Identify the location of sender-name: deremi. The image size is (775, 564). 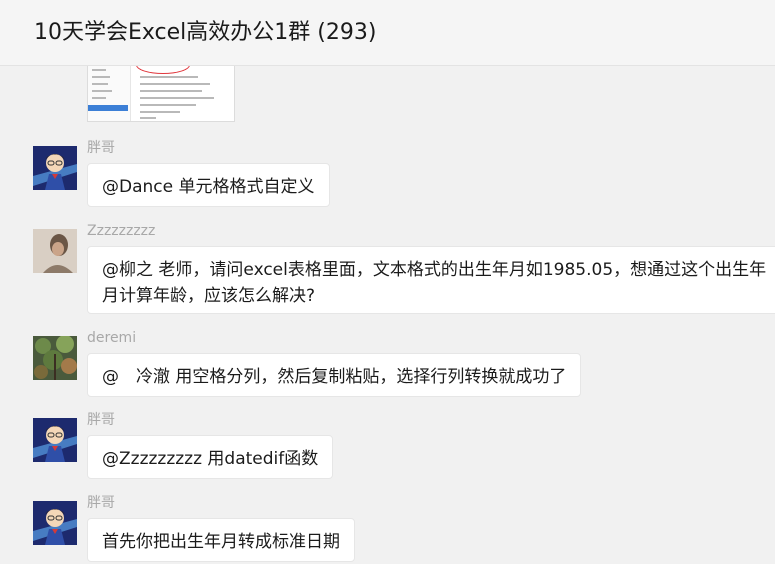
(112, 338).